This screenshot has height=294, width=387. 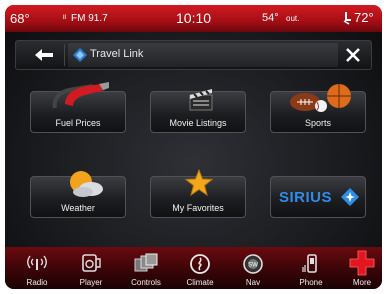 I want to click on inside-temperature: 68°, so click(x=20, y=18).